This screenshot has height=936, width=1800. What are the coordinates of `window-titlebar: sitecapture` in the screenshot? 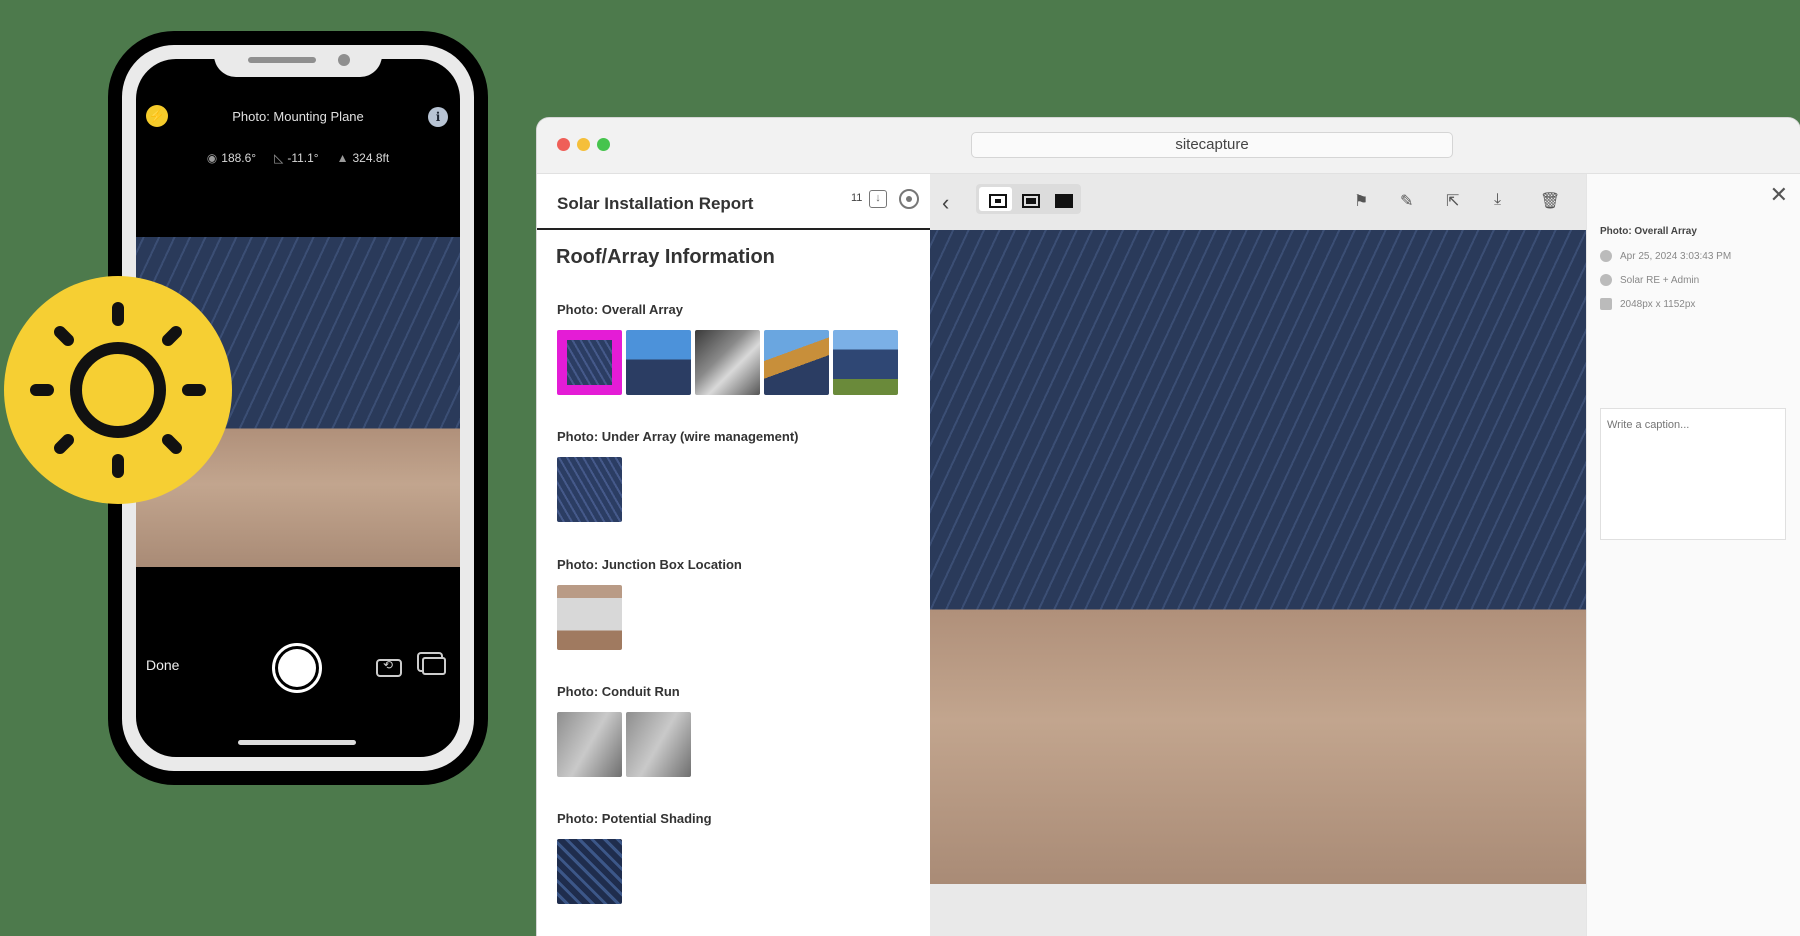 It's located at (1168, 146).